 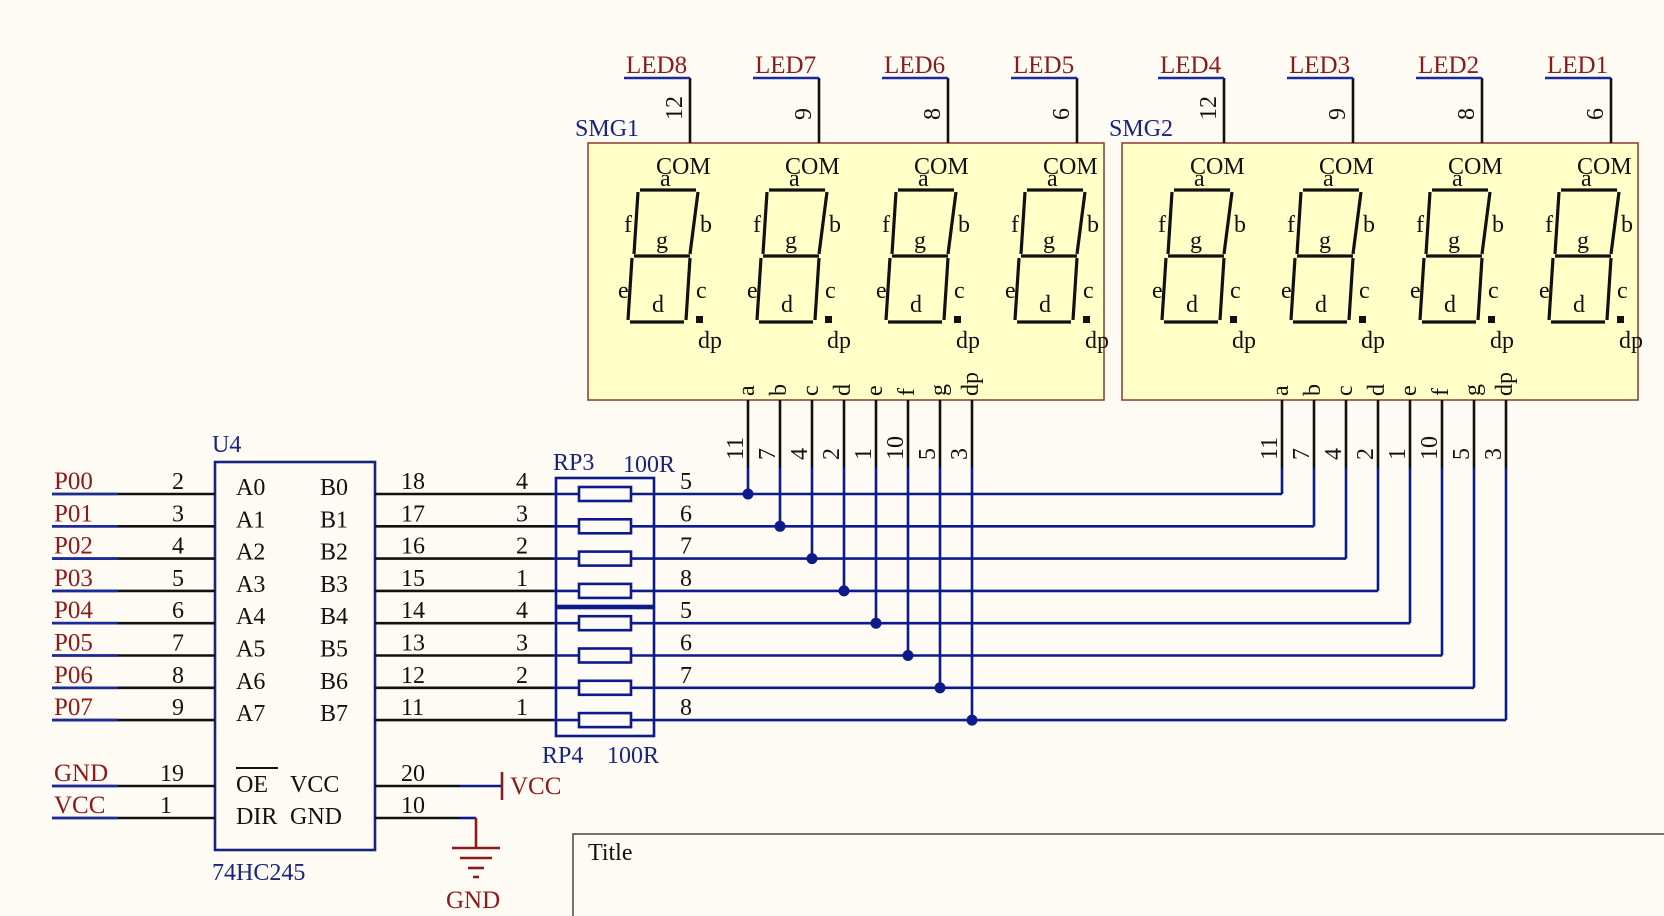 I want to click on net-label-p02: P02, so click(x=73, y=546).